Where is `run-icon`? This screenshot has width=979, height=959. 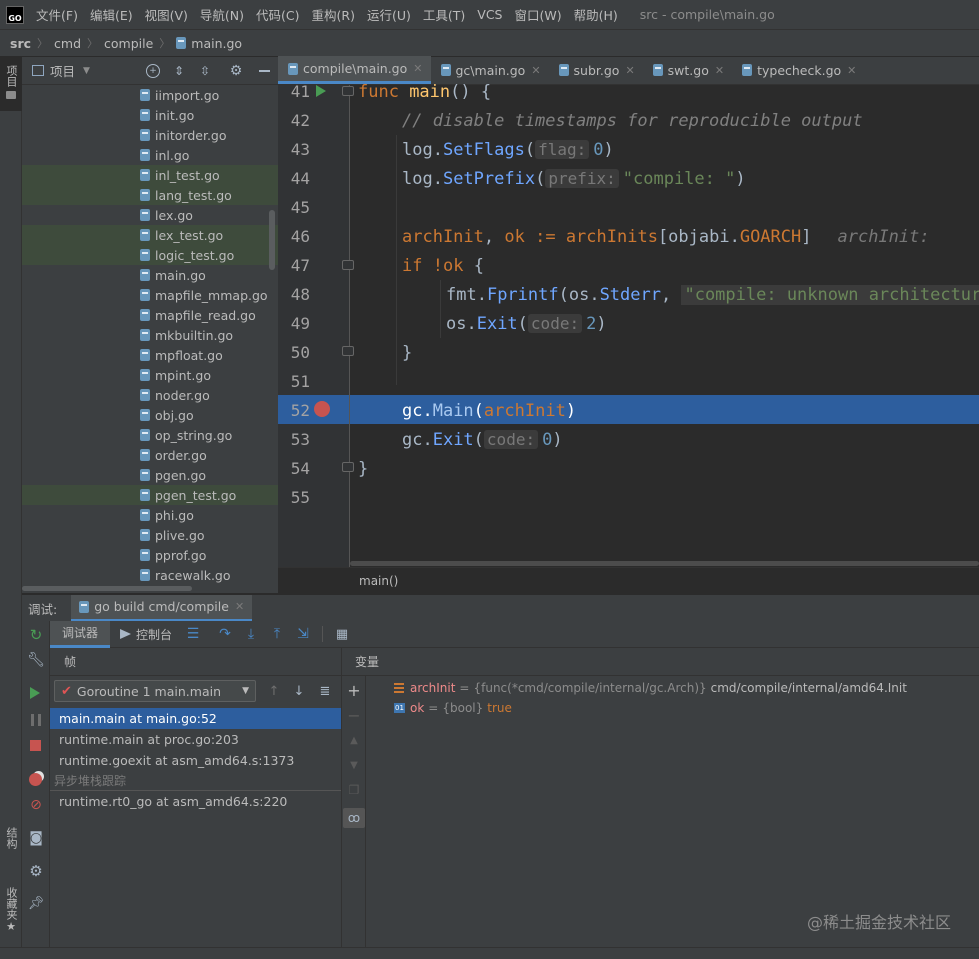 run-icon is located at coordinates (321, 91).